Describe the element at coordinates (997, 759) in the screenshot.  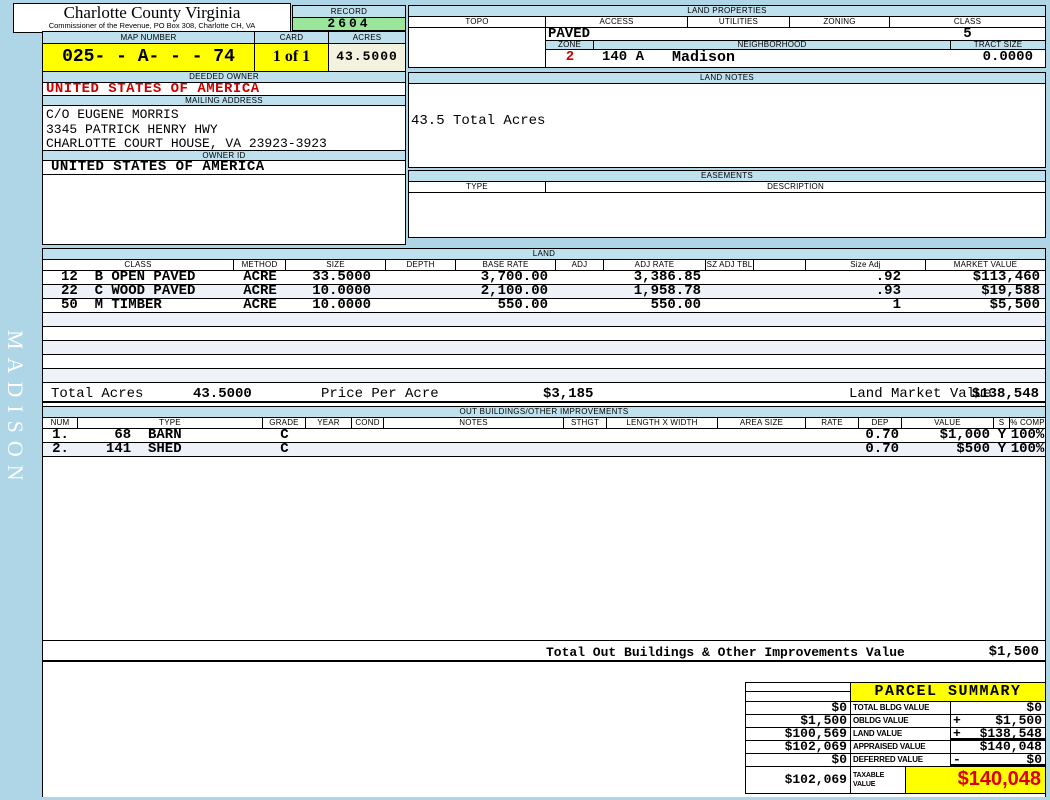
I see `summary-value: - $0` at that location.